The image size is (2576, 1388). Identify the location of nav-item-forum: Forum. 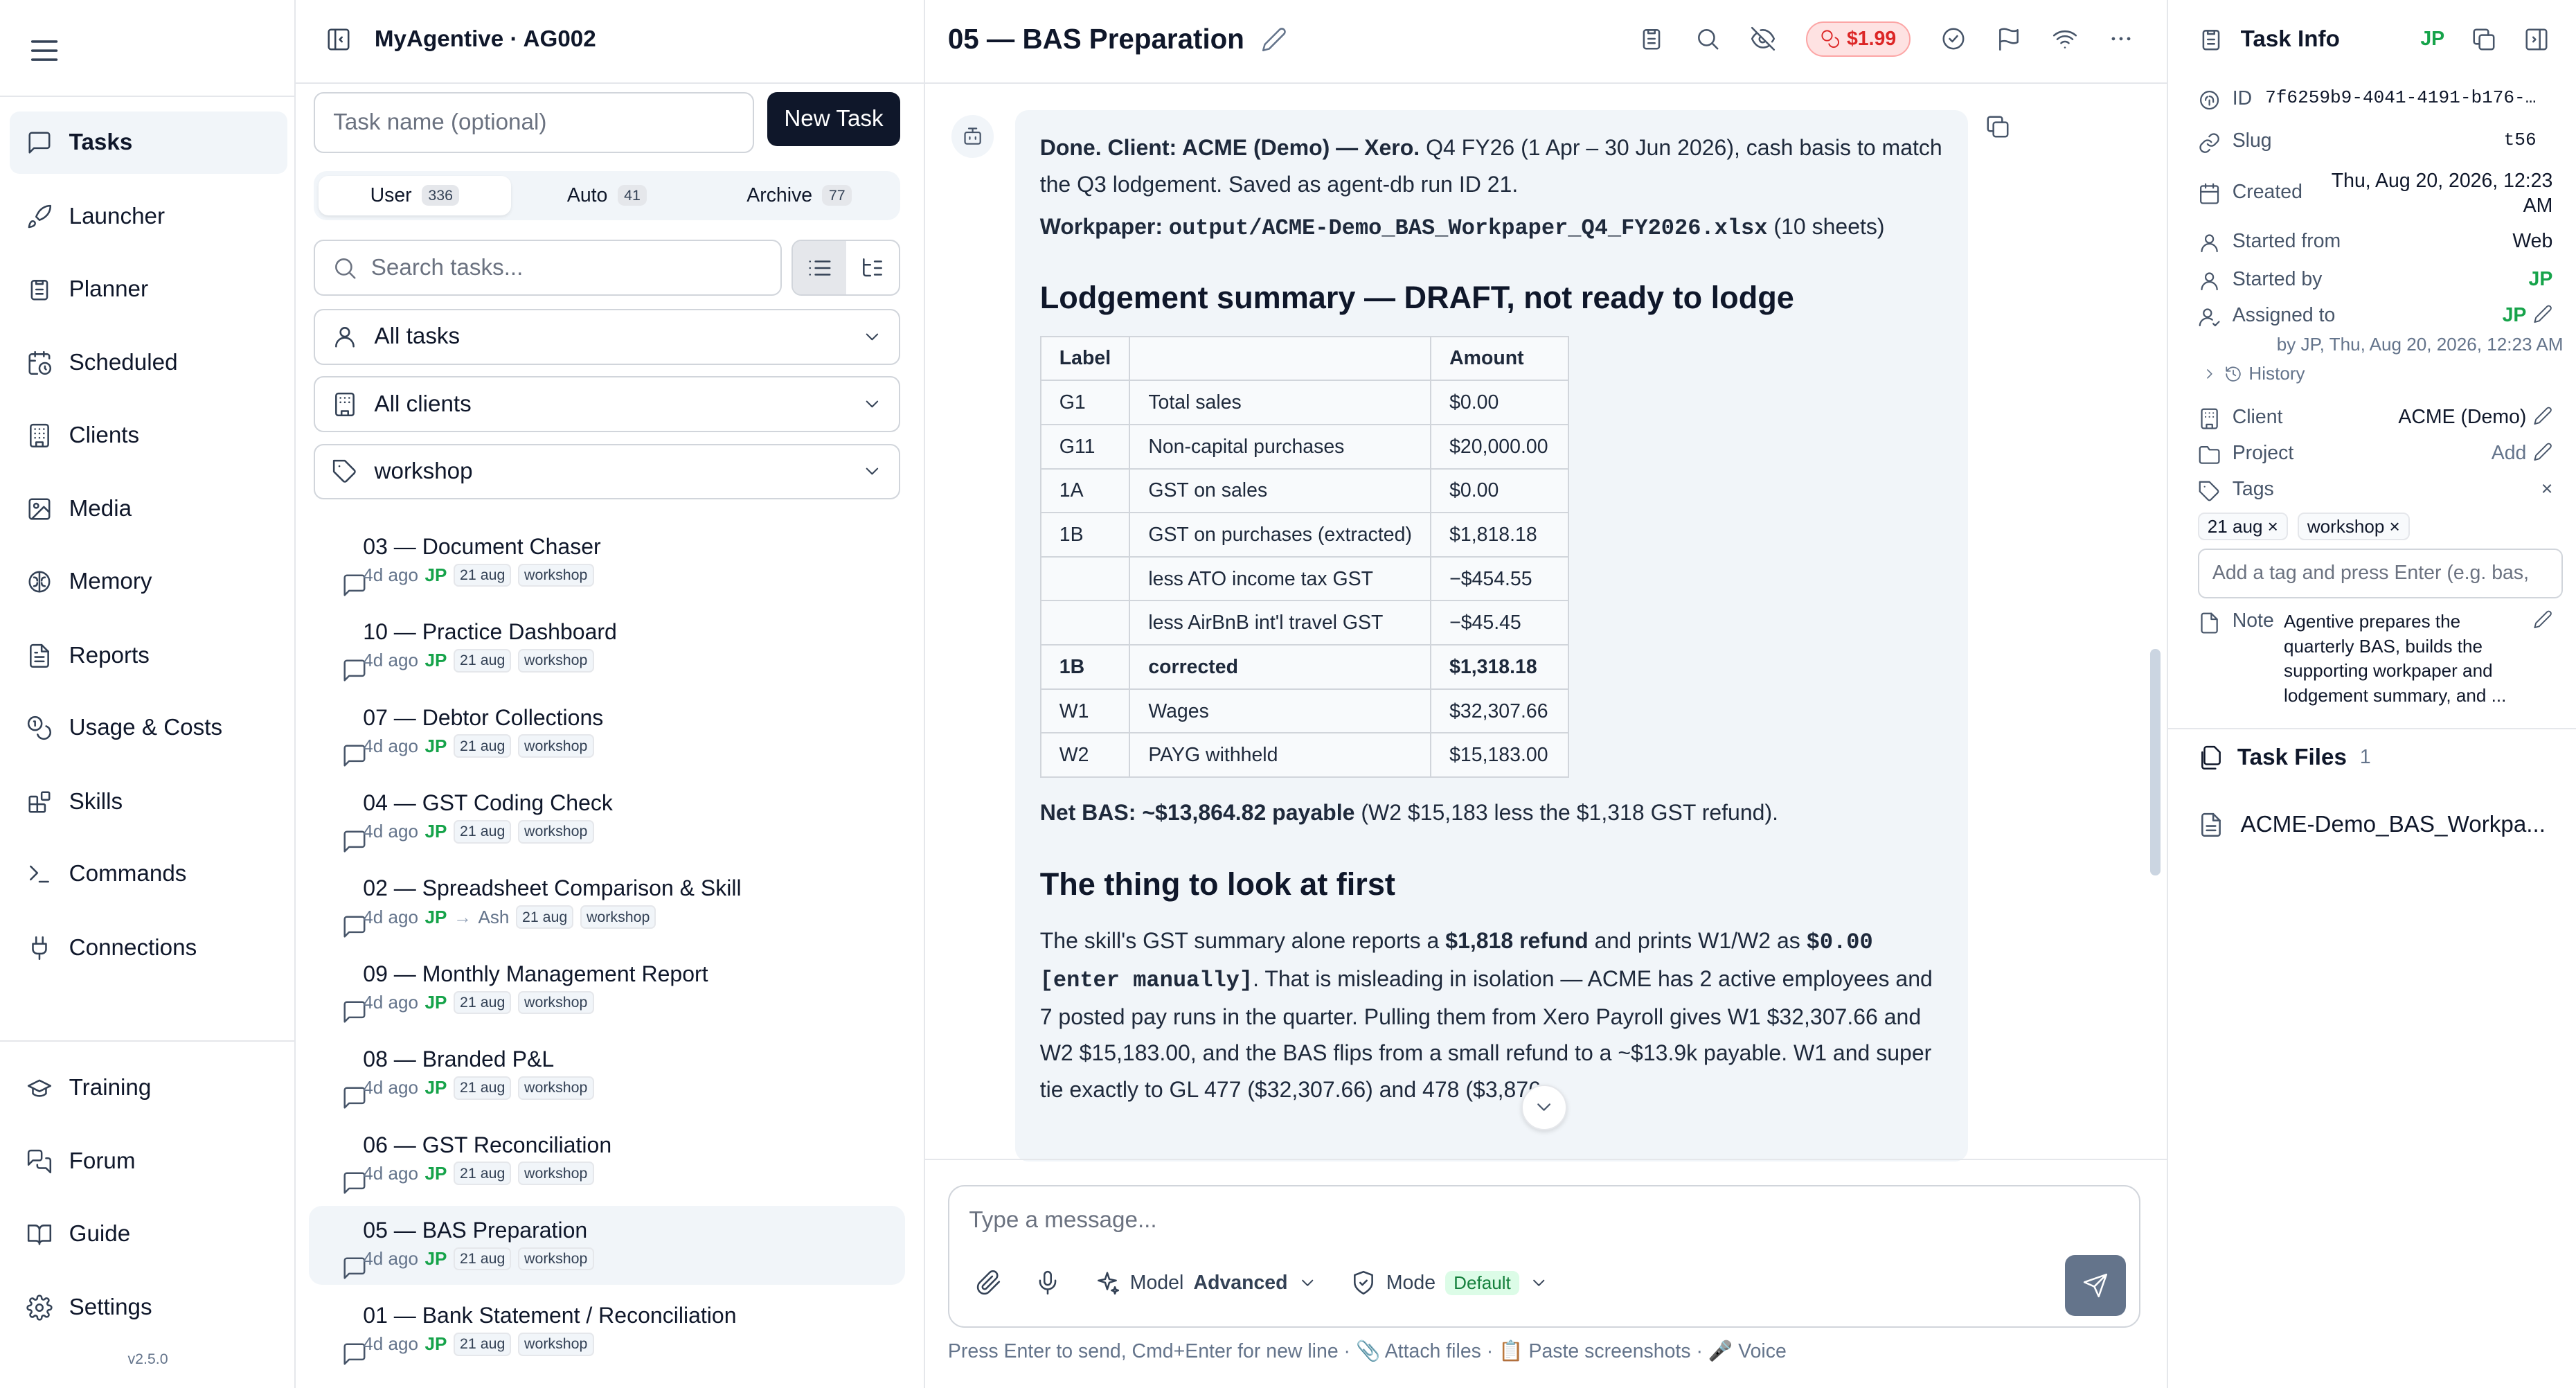
(148, 1161).